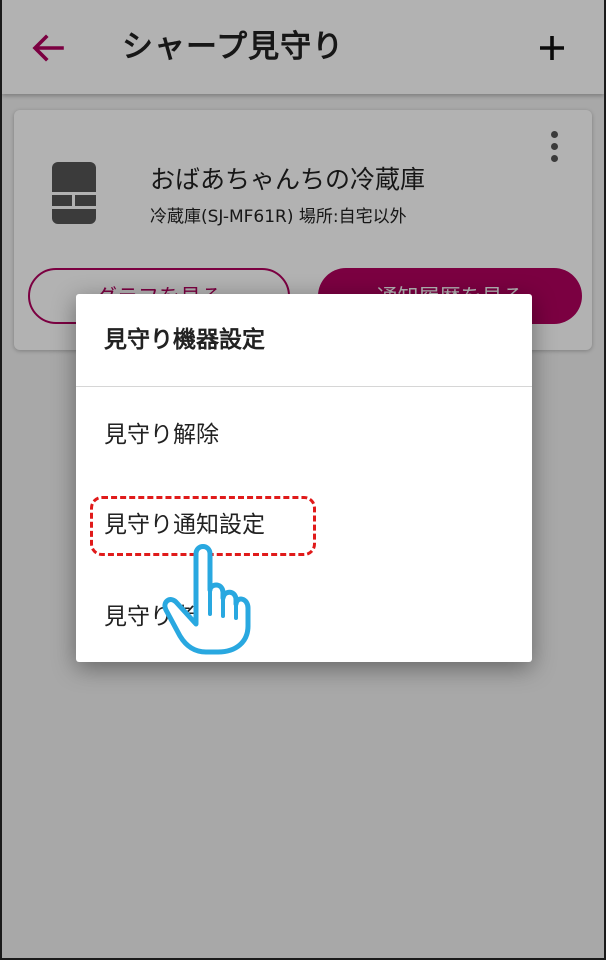  Describe the element at coordinates (206, 599) in the screenshot. I see `hand-pointer-icon` at that location.